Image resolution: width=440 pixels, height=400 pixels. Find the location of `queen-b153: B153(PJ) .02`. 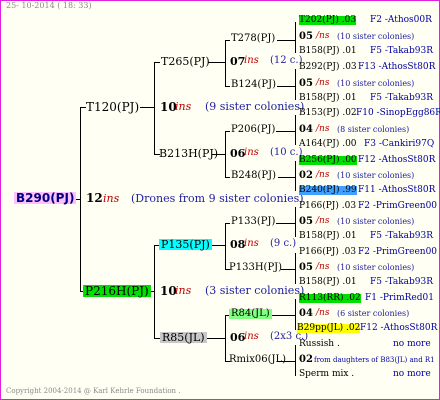

queen-b153: B153(PJ) .02 is located at coordinates (328, 113).